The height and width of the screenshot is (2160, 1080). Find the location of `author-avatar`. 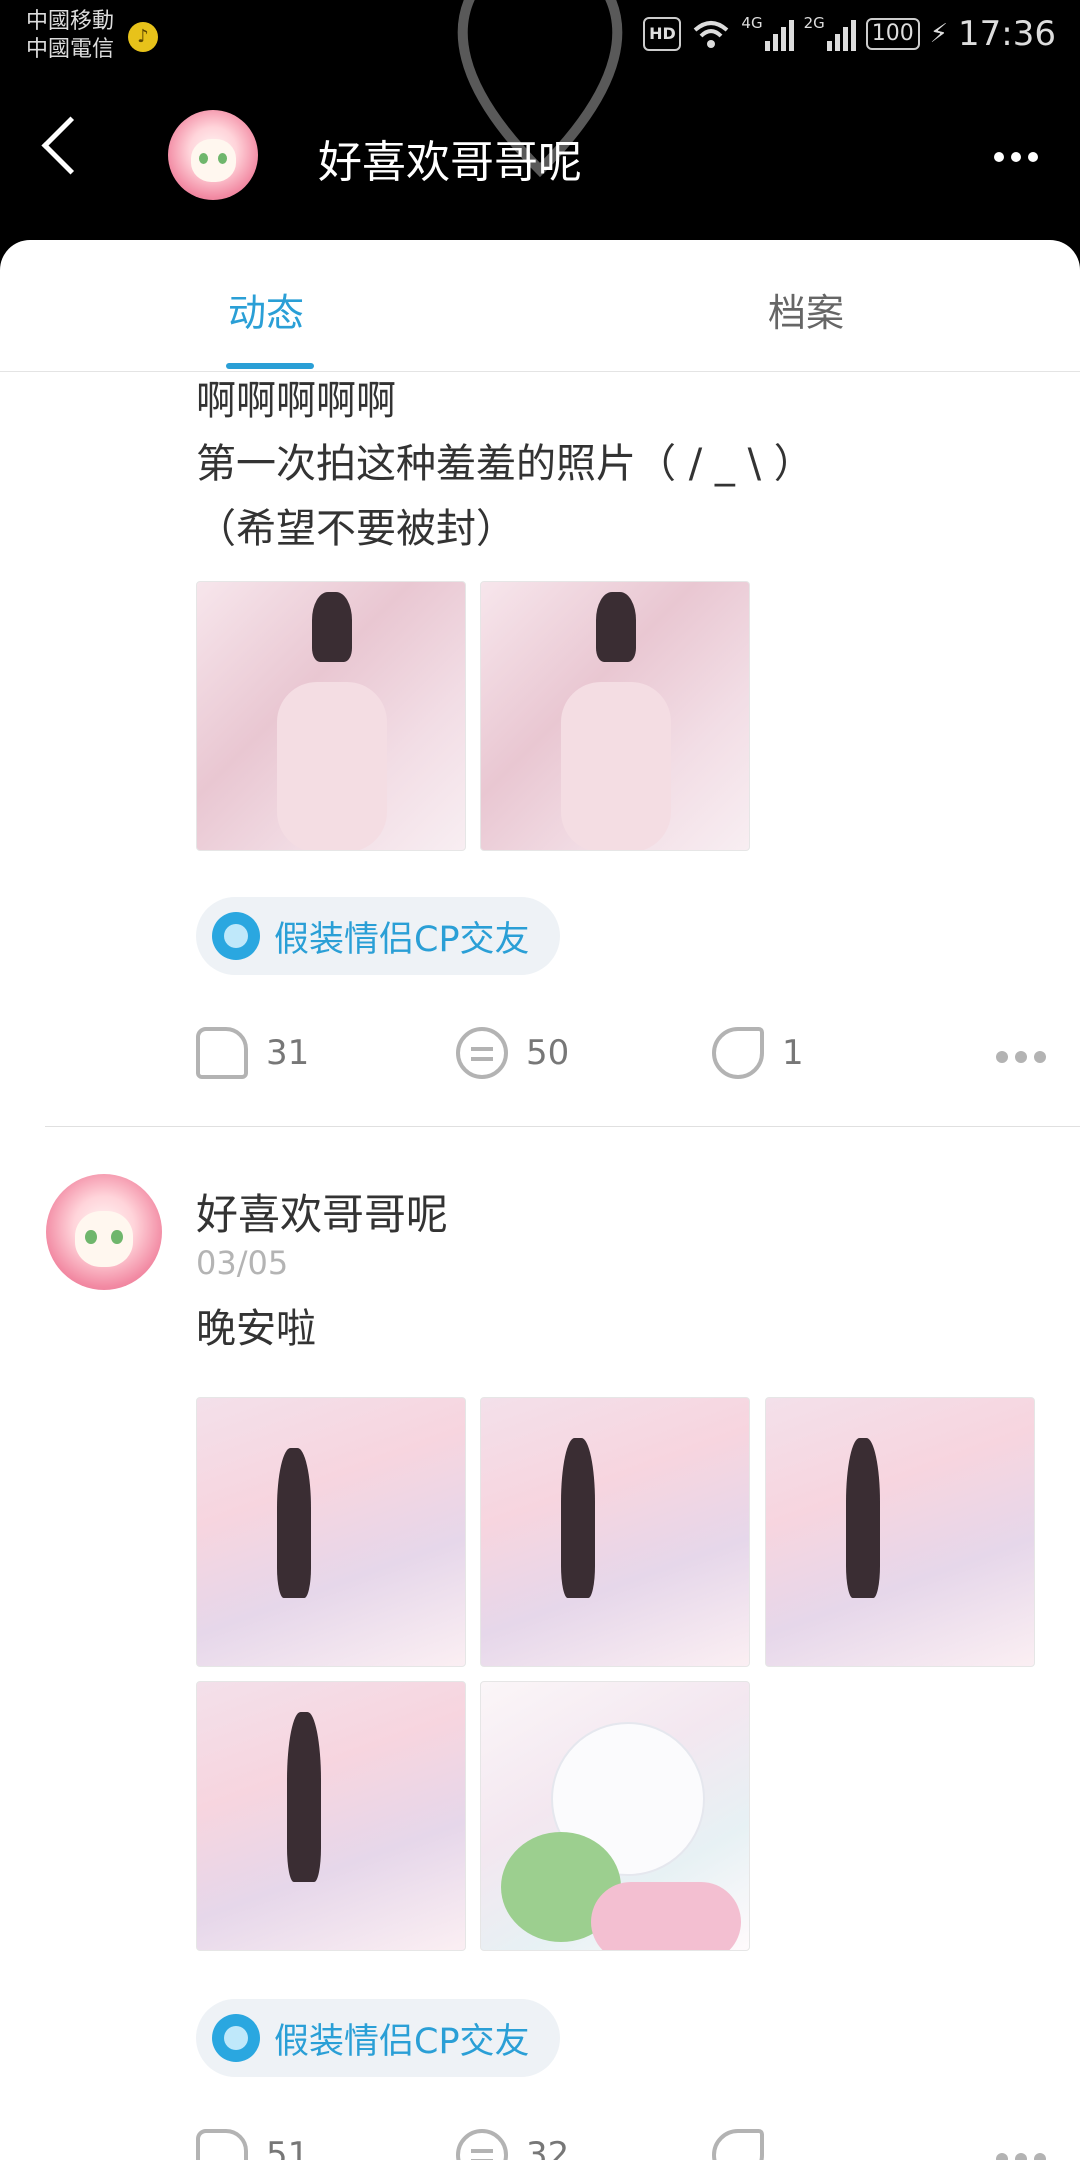

author-avatar is located at coordinates (104, 1232).